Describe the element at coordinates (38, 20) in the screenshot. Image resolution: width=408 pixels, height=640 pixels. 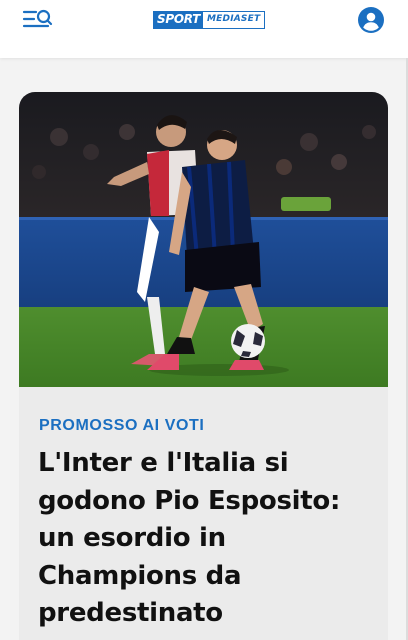
I see `menu-search-icon` at that location.